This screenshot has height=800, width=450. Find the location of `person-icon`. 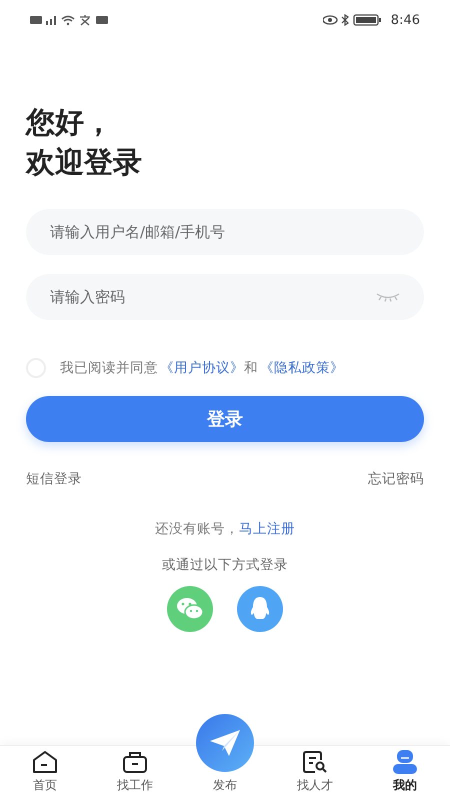

person-icon is located at coordinates (405, 762).